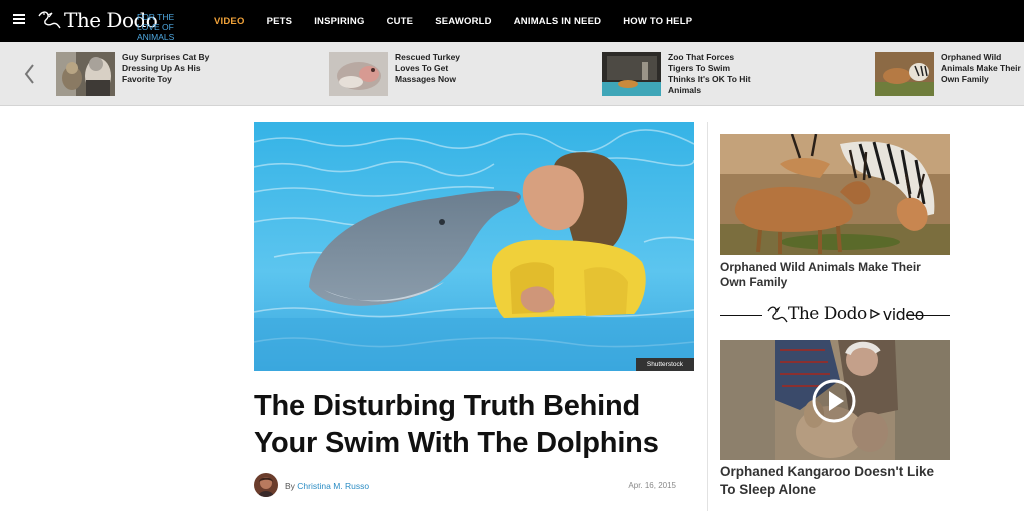  I want to click on author-avatar, so click(266, 485).